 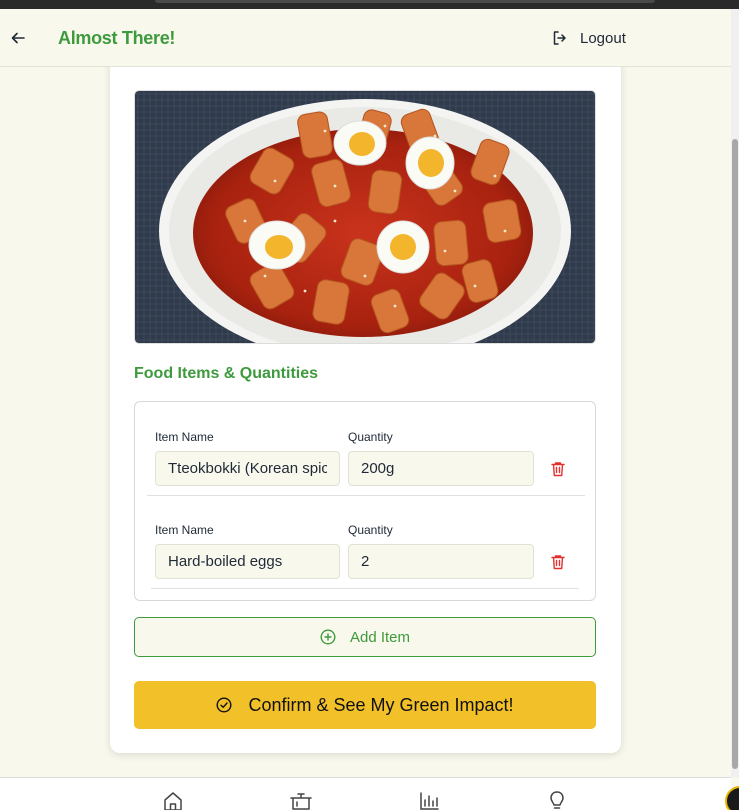 I want to click on pot-icon, so click(x=301, y=801).